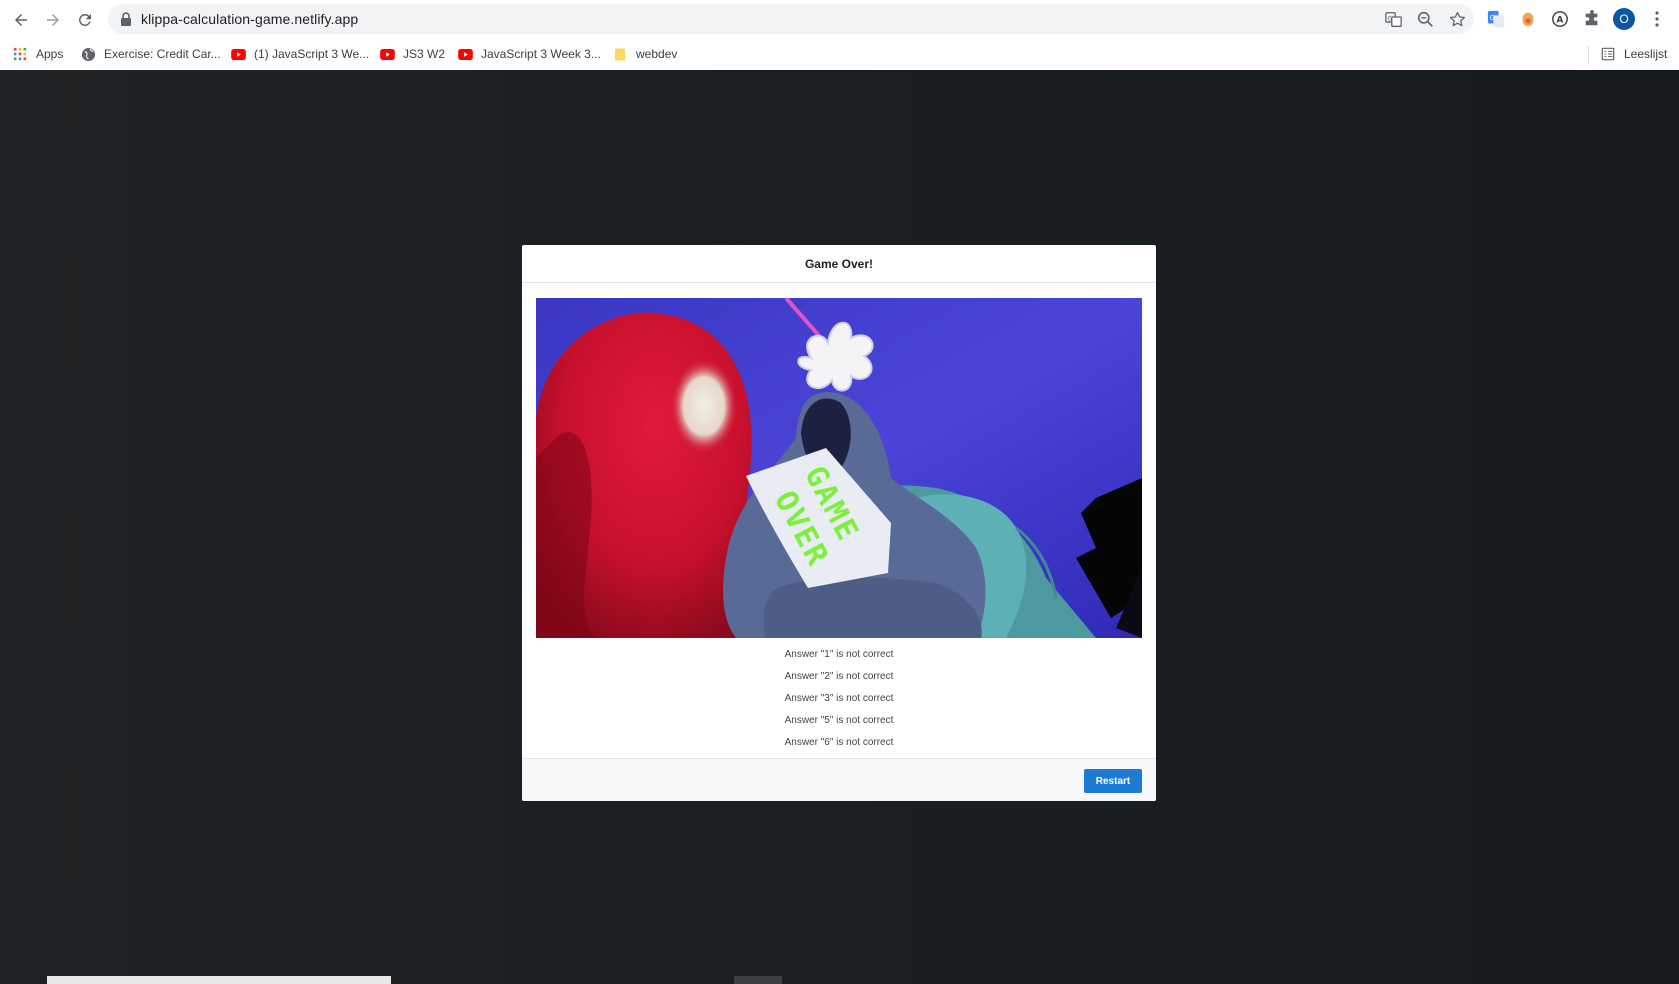  What do you see at coordinates (1425, 19) in the screenshot?
I see `zoom-icon` at bounding box center [1425, 19].